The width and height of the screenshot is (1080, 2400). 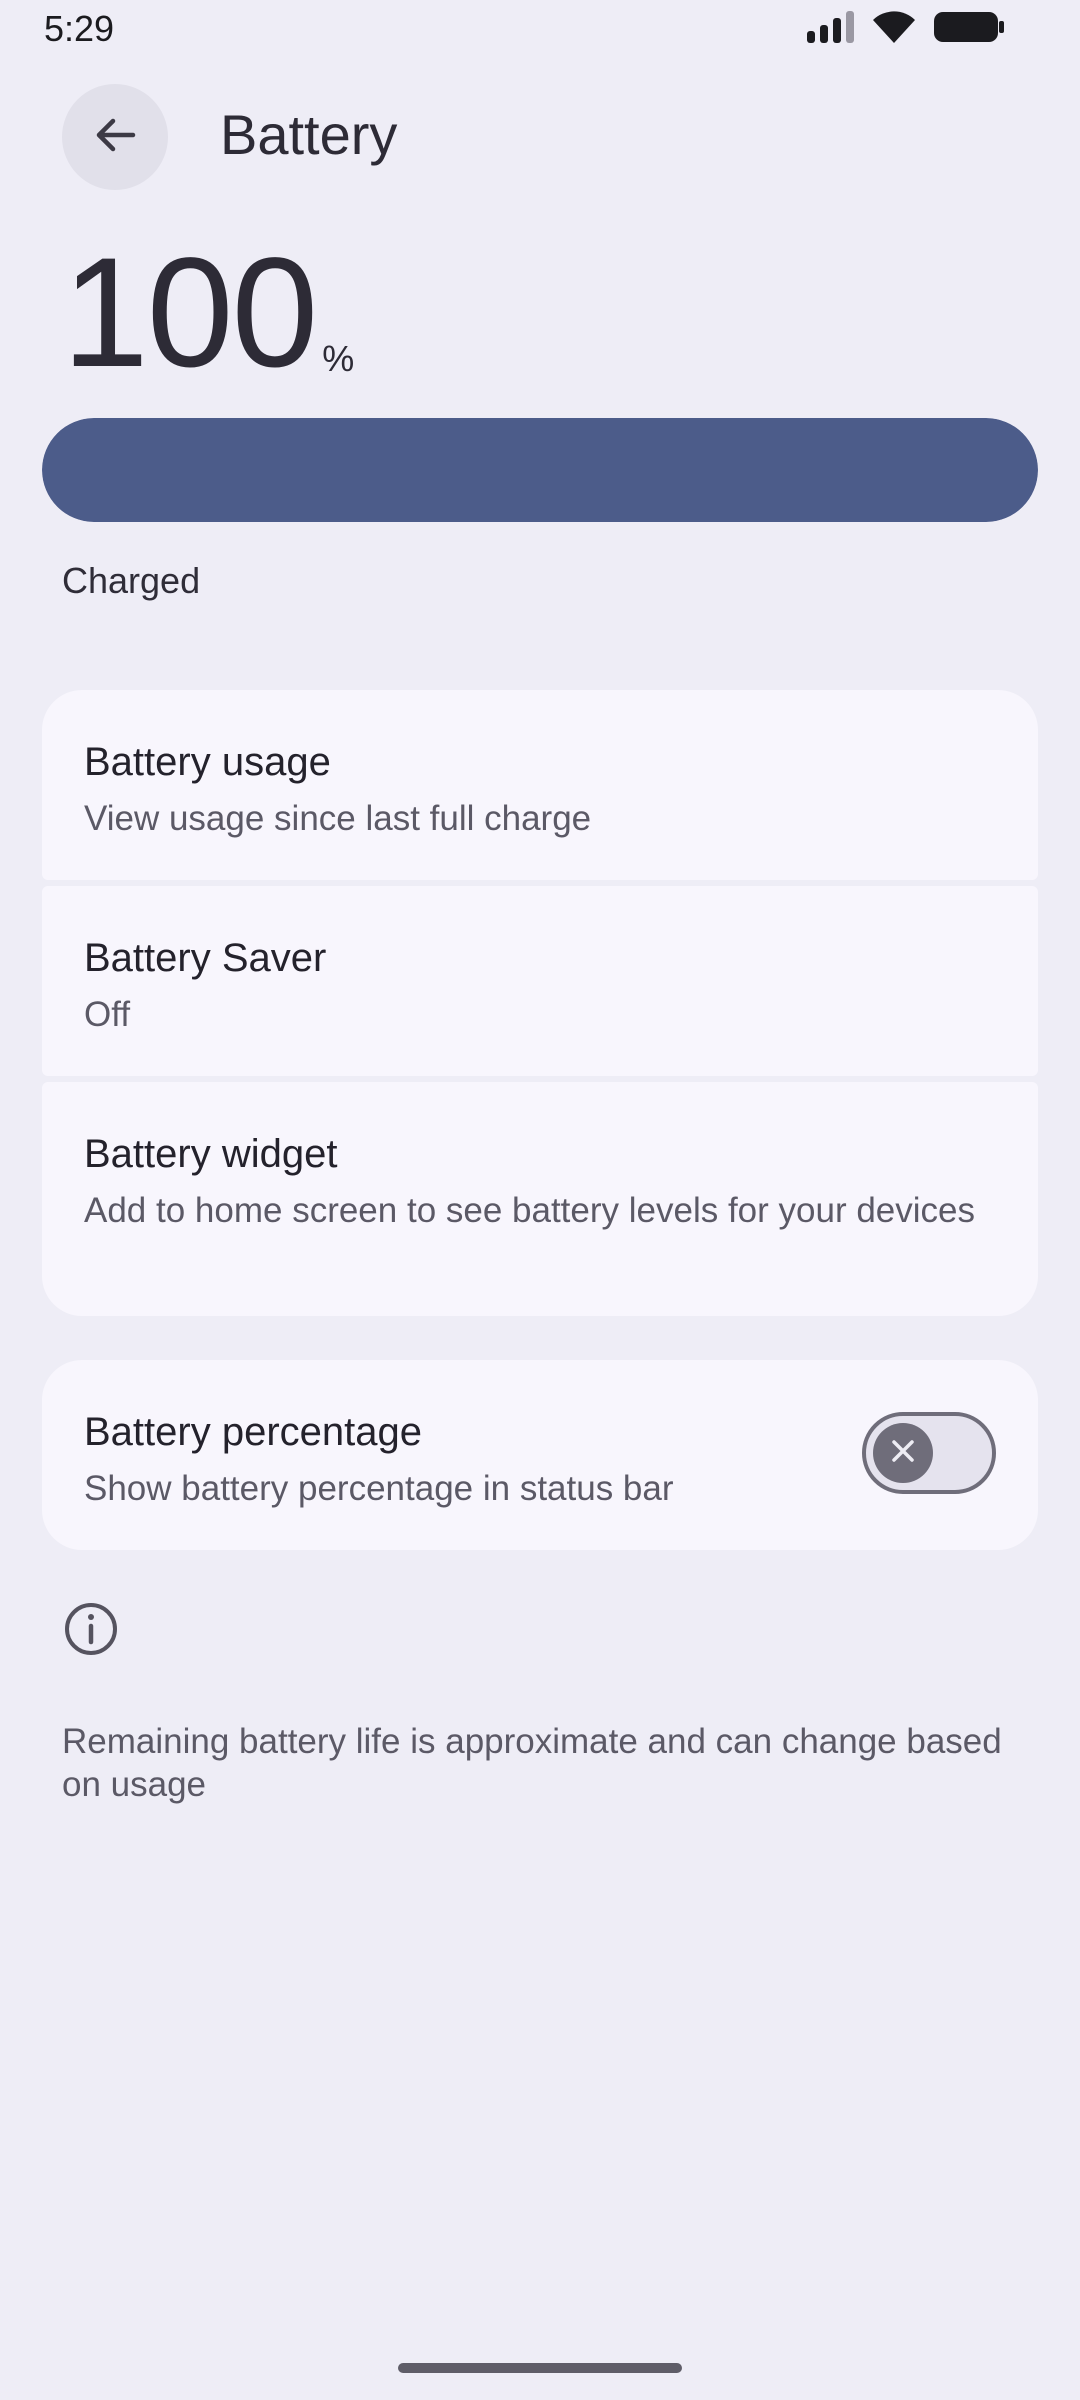 What do you see at coordinates (830, 27) in the screenshot?
I see `signal-icon` at bounding box center [830, 27].